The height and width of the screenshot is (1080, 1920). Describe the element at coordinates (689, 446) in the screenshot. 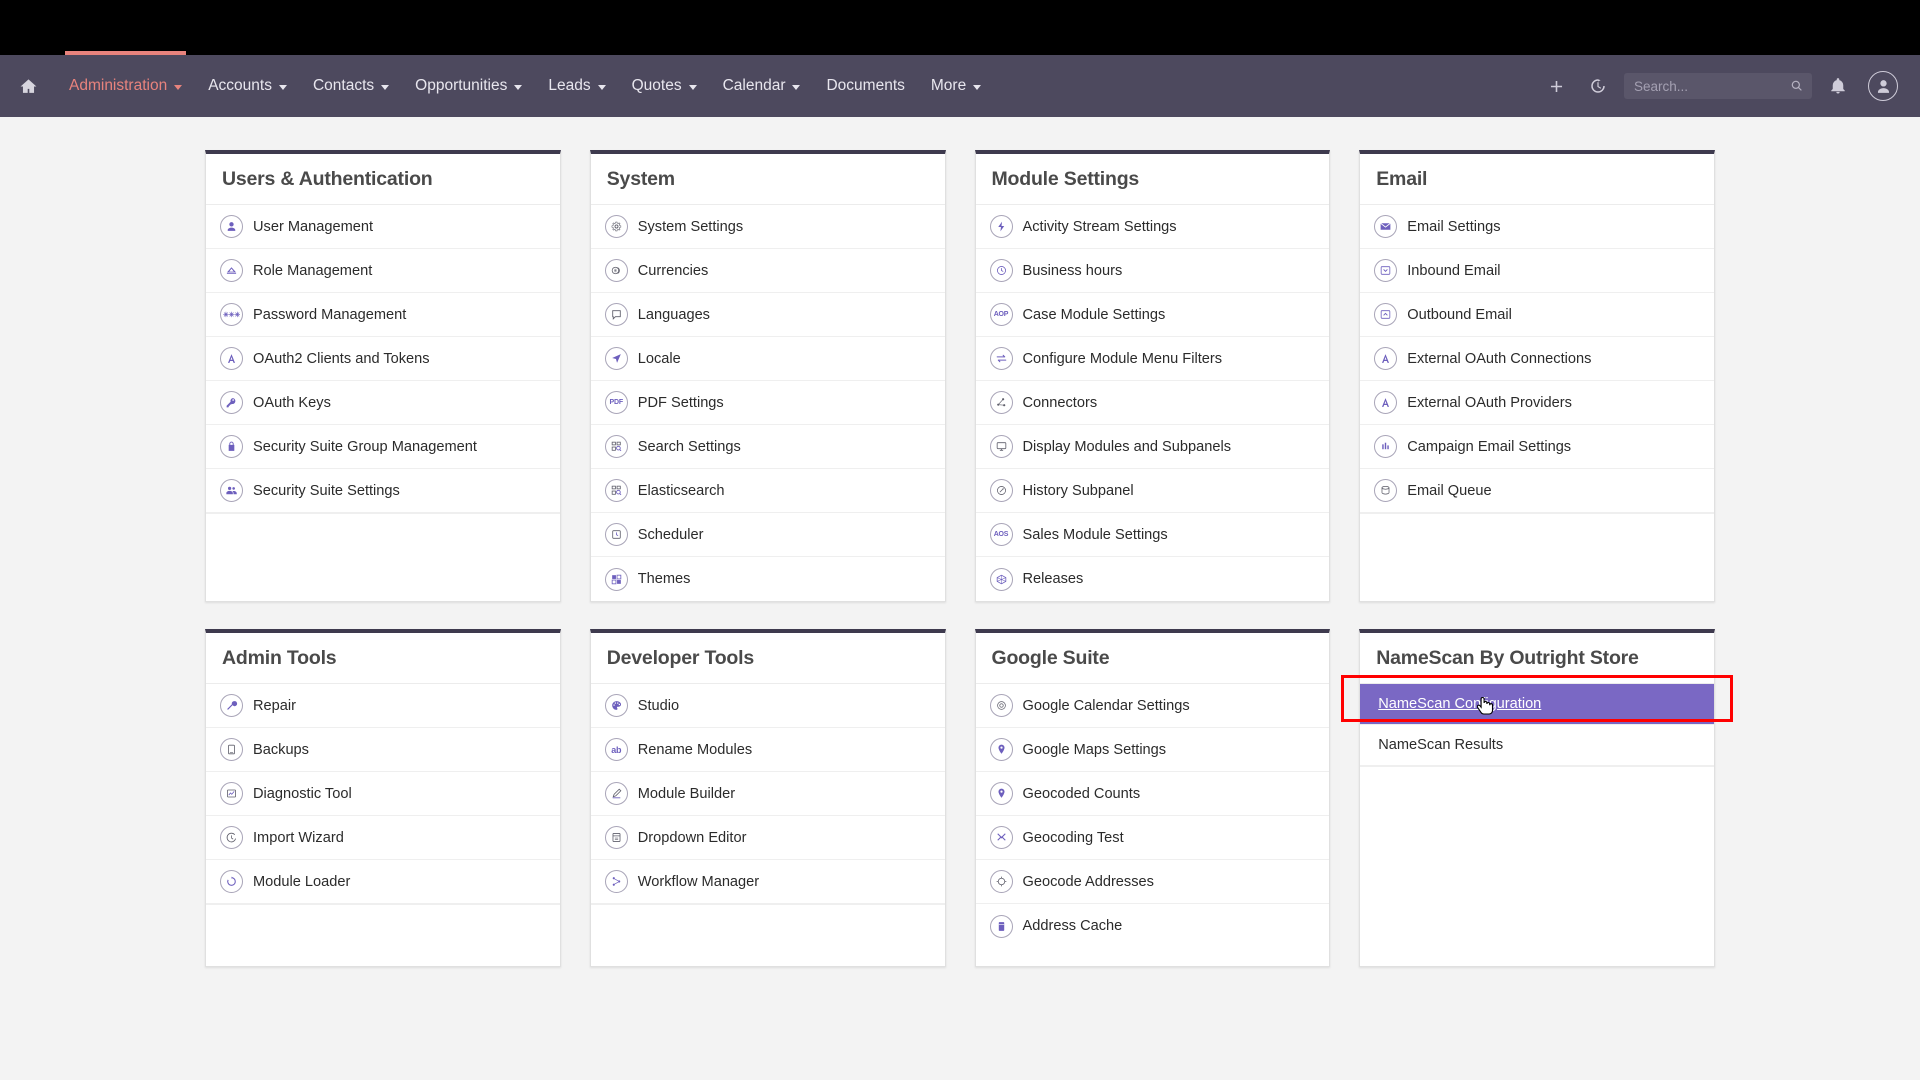

I see `admin-label-search-settings: Search Settings` at that location.